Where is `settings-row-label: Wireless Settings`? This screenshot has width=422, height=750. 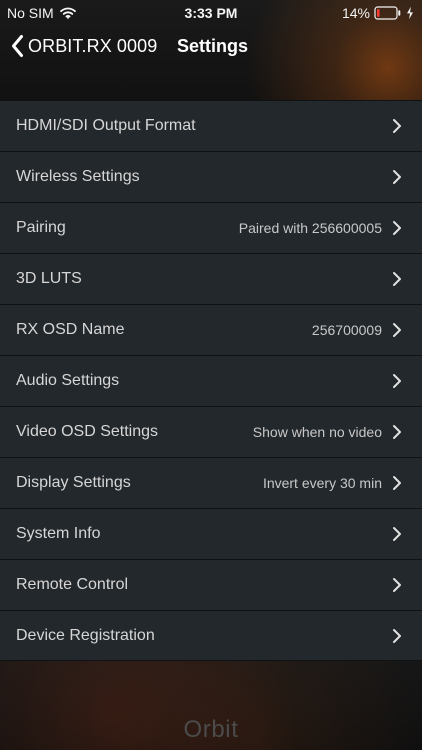
settings-row-label: Wireless Settings is located at coordinates (78, 176).